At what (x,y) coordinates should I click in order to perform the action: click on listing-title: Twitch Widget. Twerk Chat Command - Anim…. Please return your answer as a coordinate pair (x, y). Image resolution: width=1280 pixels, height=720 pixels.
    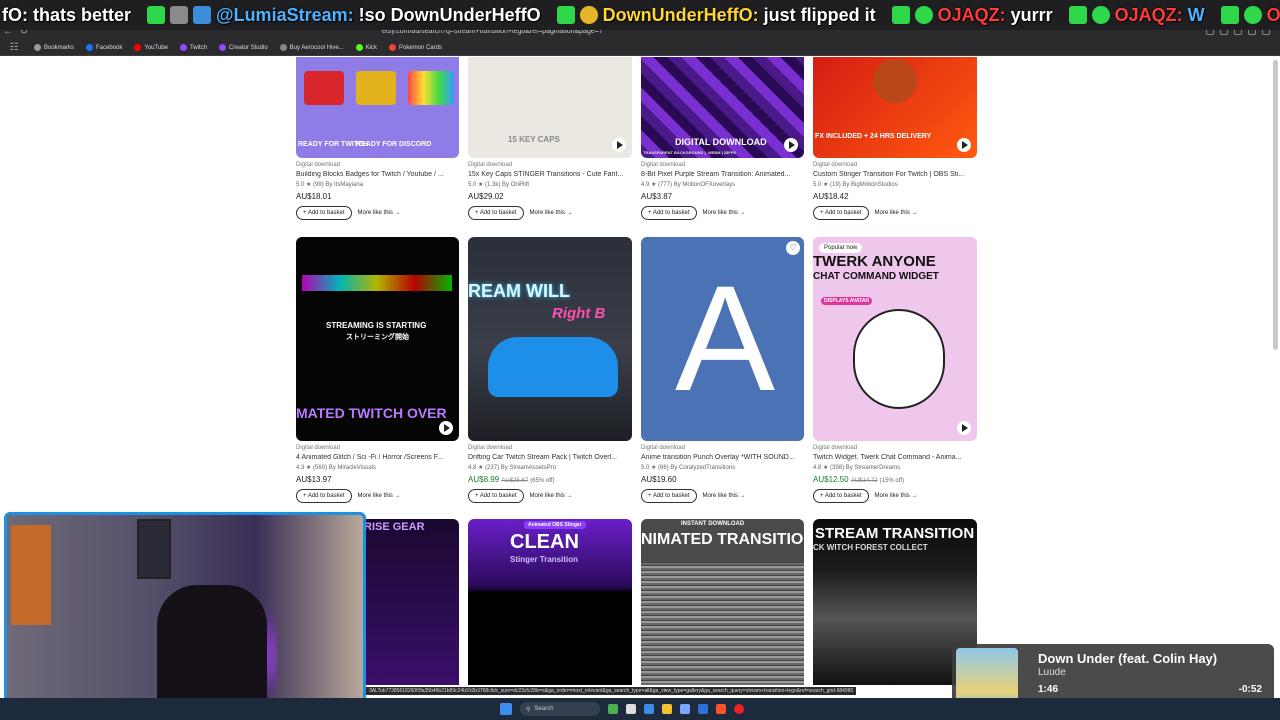
    Looking at the image, I should click on (895, 457).